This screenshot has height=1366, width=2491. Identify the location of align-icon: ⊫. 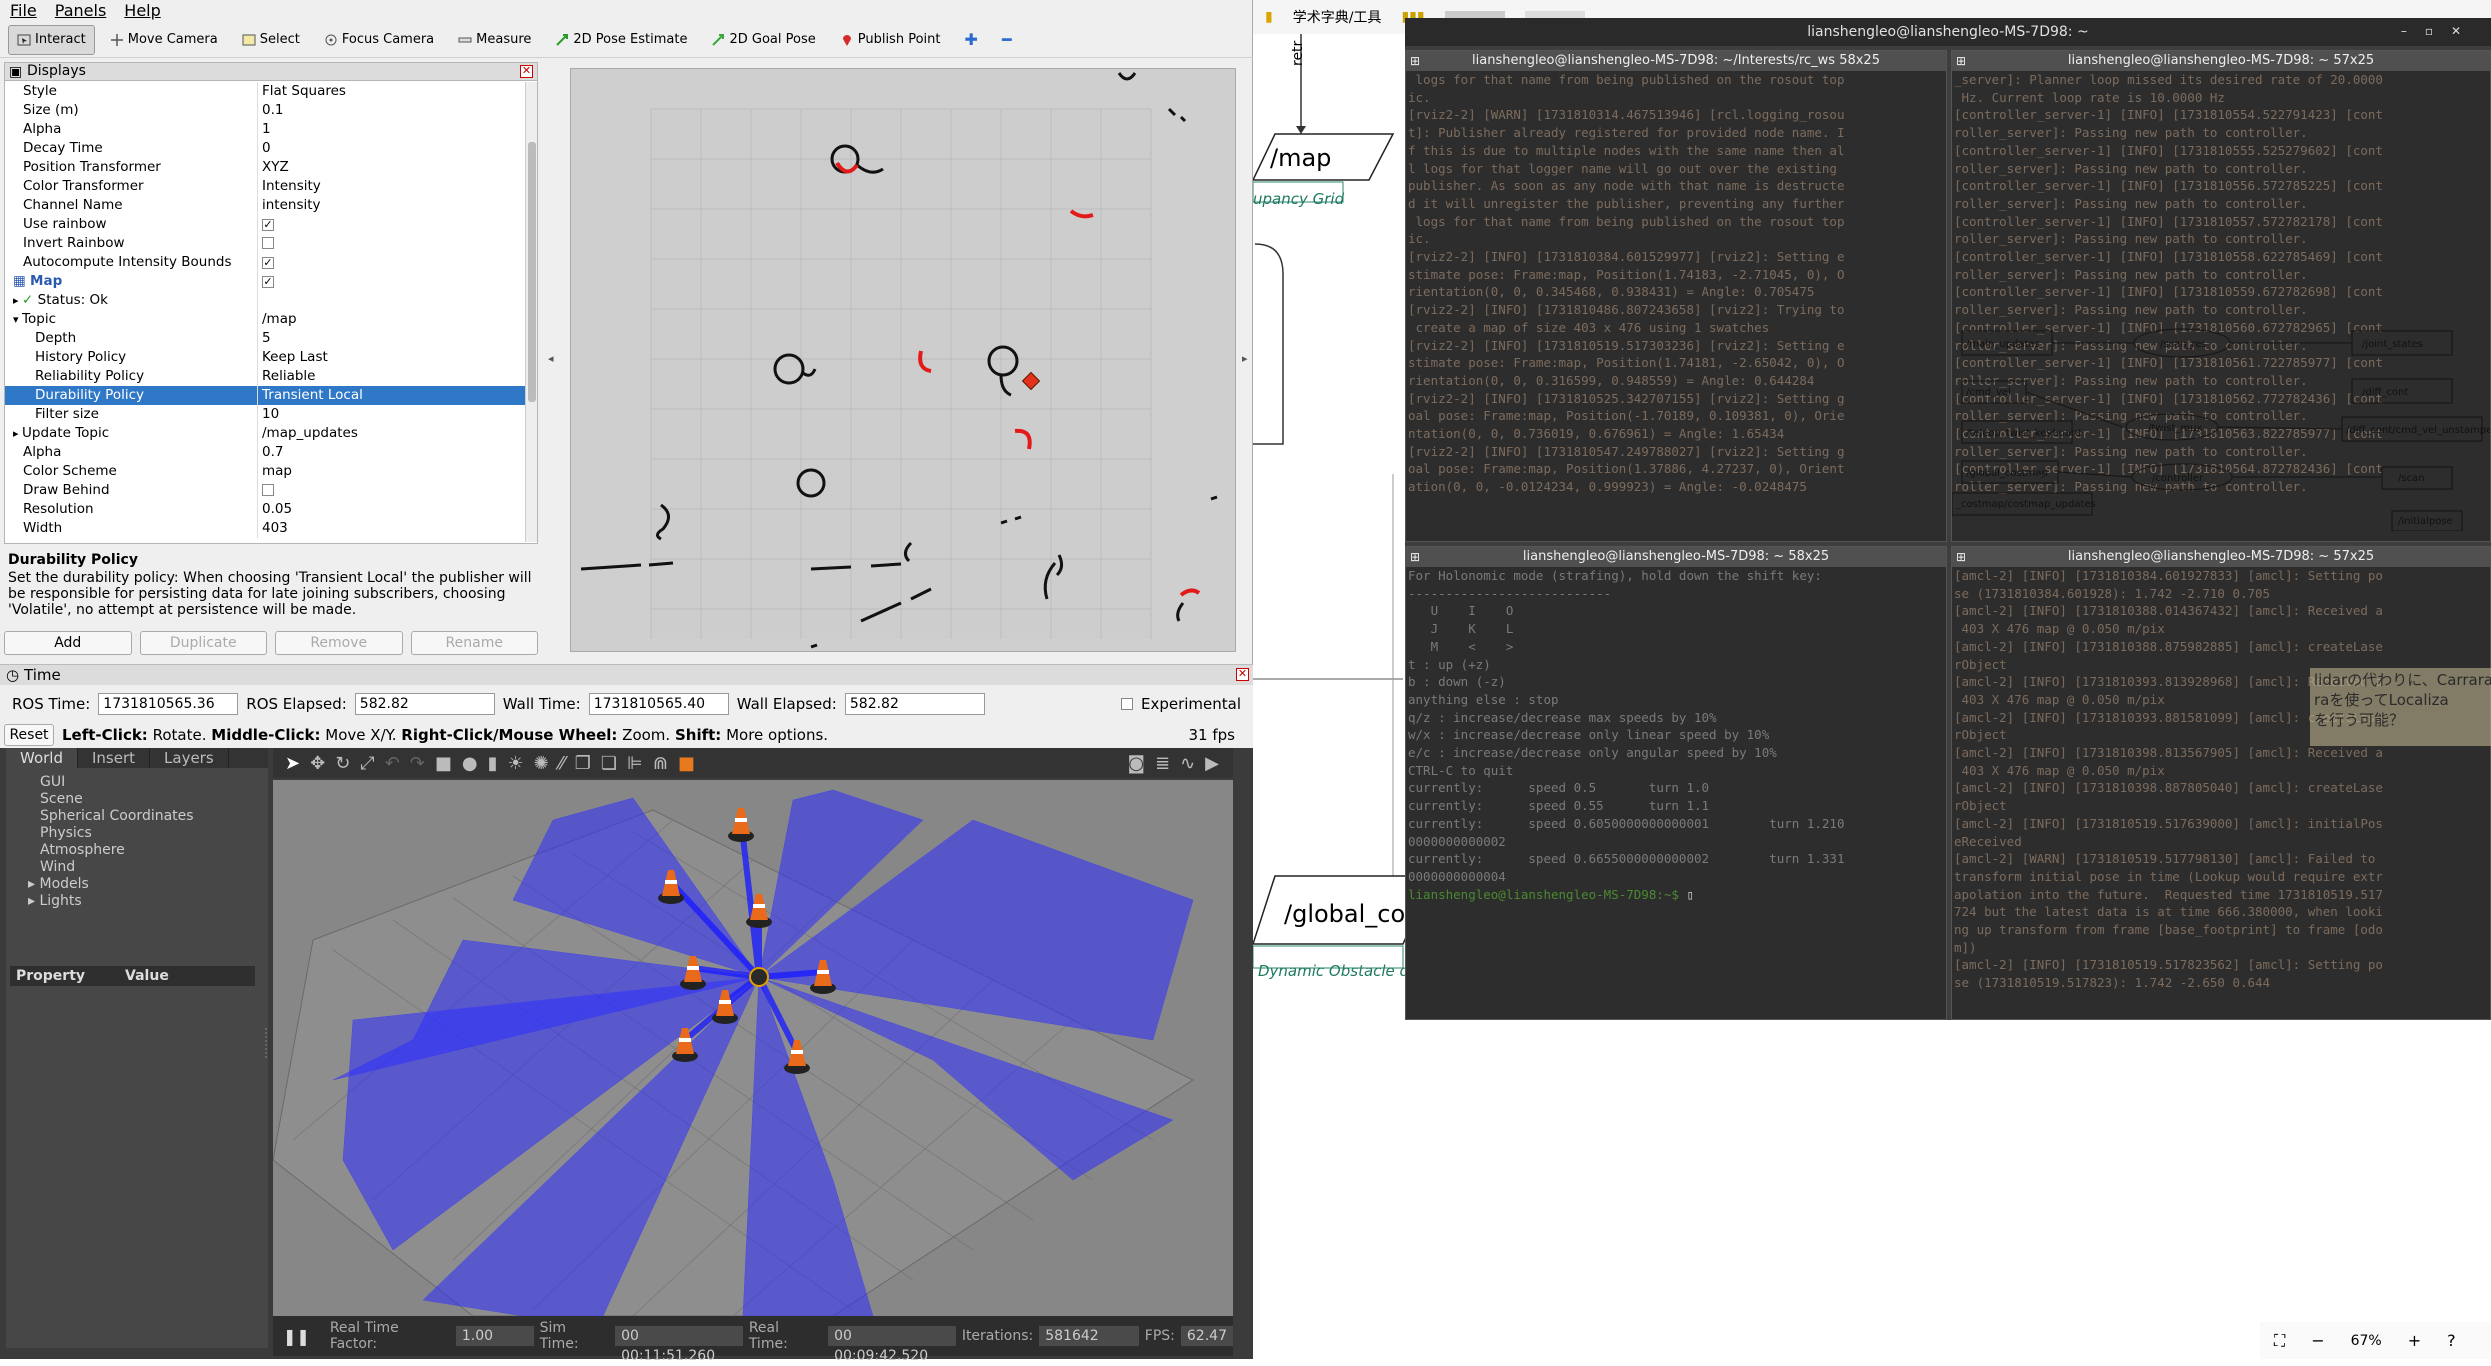
(635, 763).